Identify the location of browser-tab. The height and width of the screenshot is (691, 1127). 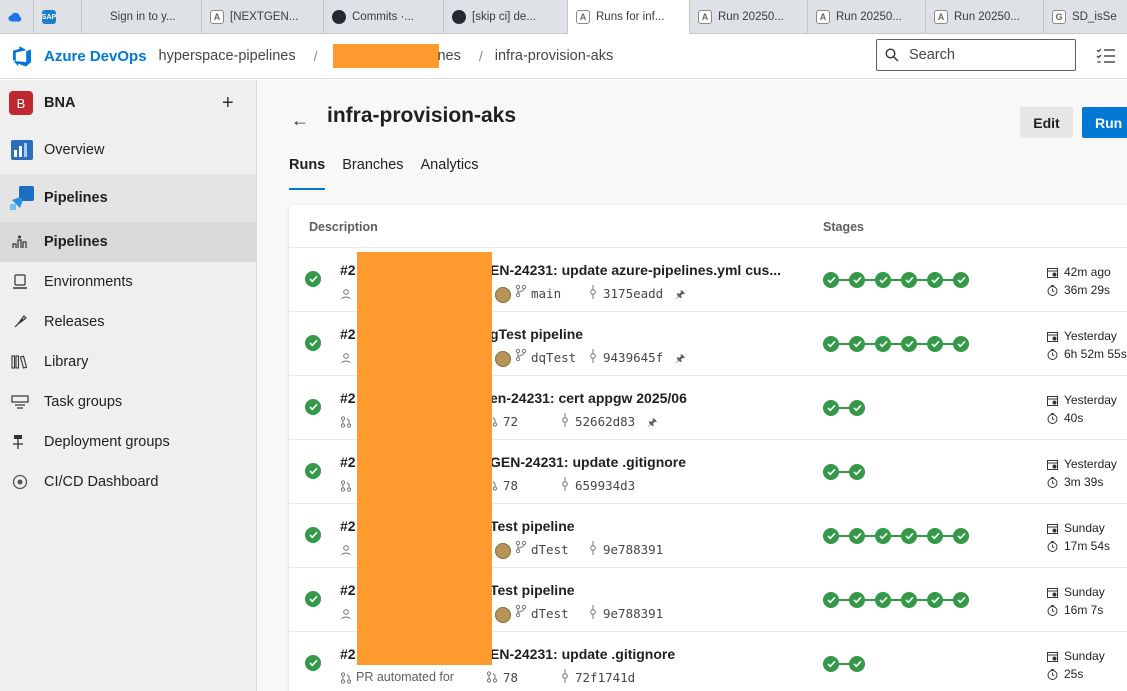
(17, 17).